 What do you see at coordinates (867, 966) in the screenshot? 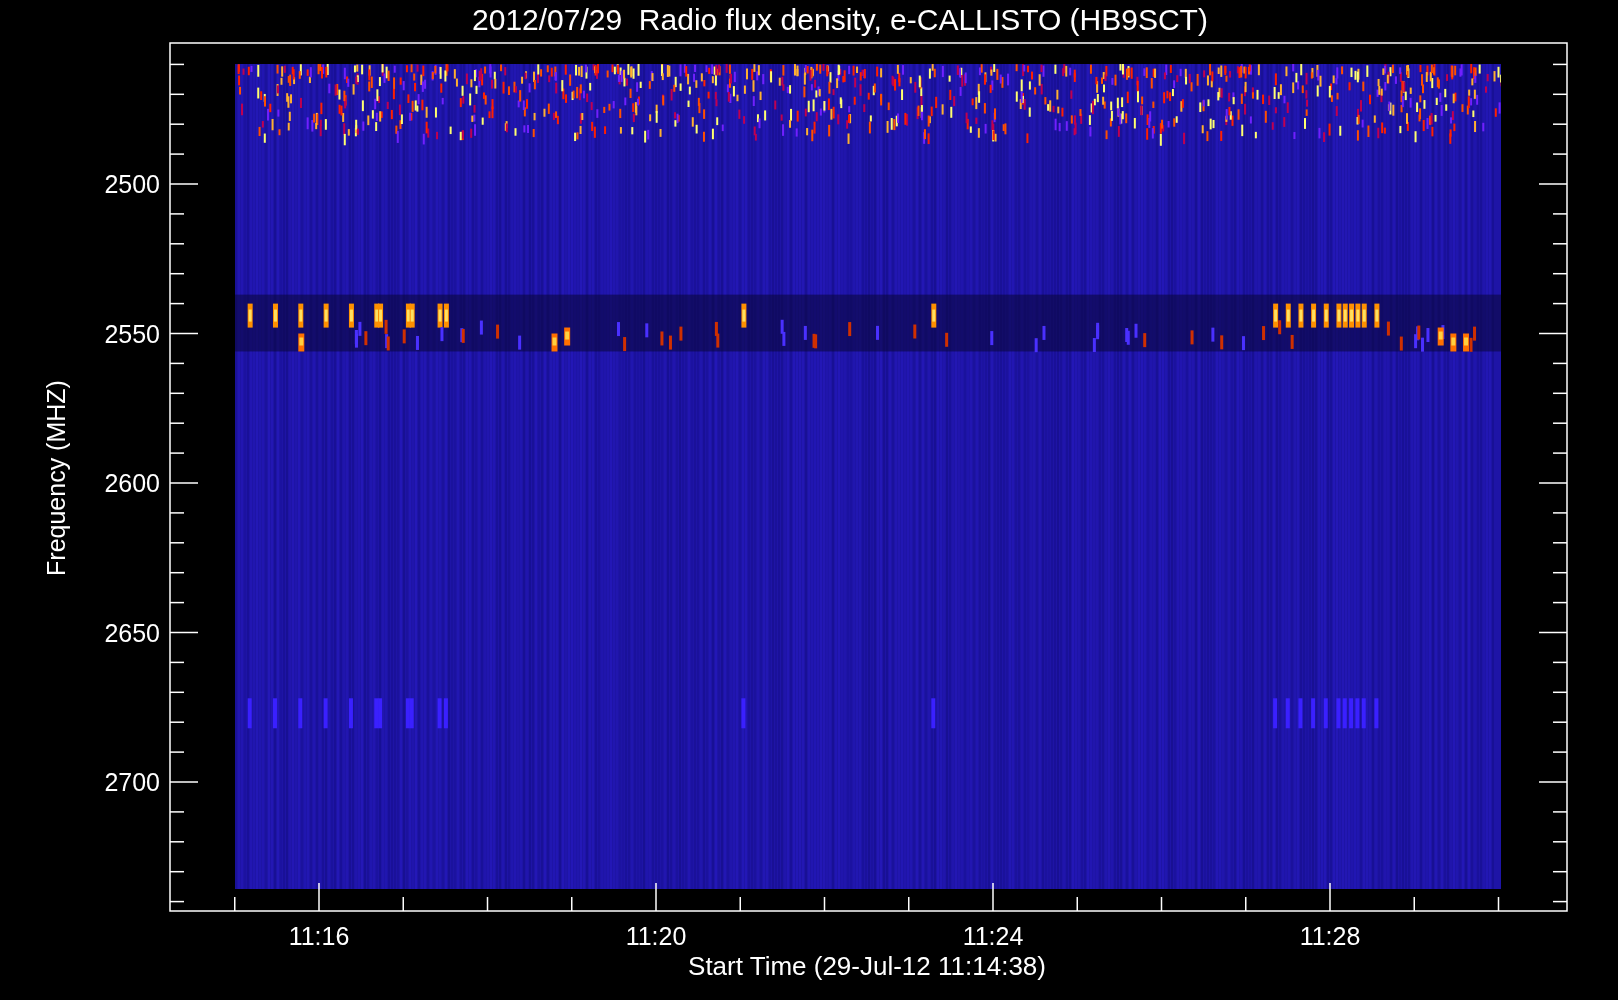
I see `x-axis-label: Start Time (29-Jul-12 11:14:38)` at bounding box center [867, 966].